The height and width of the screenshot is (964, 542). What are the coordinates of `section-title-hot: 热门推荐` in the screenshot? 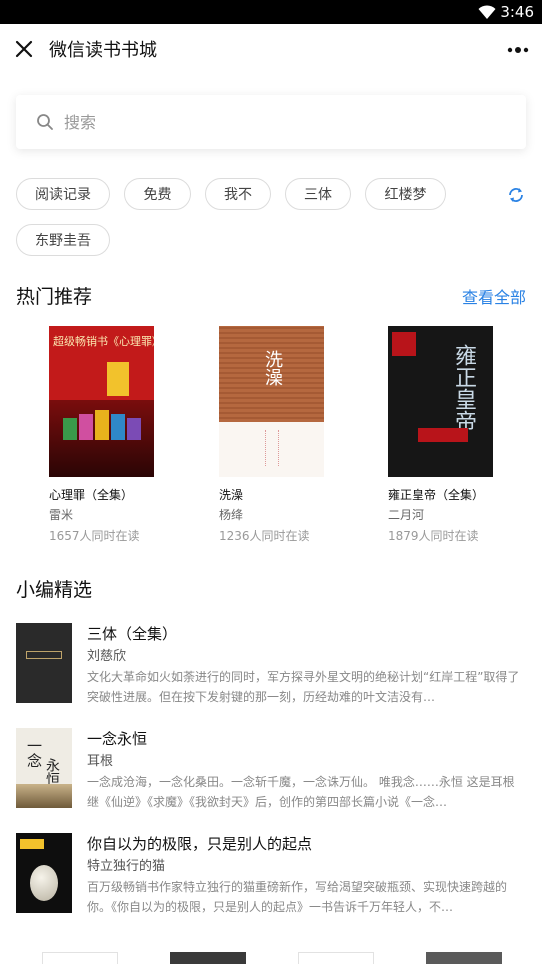 It's located at (54, 297).